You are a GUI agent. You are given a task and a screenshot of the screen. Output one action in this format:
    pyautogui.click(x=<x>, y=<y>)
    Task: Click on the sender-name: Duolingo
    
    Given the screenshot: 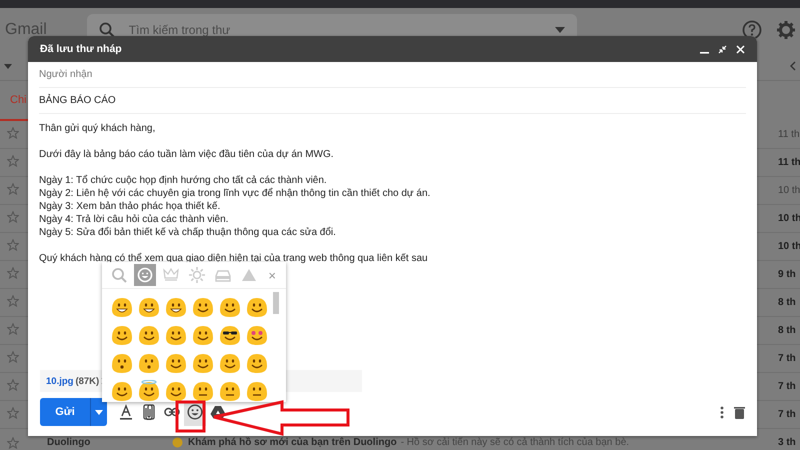 What is the action you would take?
    pyautogui.click(x=69, y=442)
    